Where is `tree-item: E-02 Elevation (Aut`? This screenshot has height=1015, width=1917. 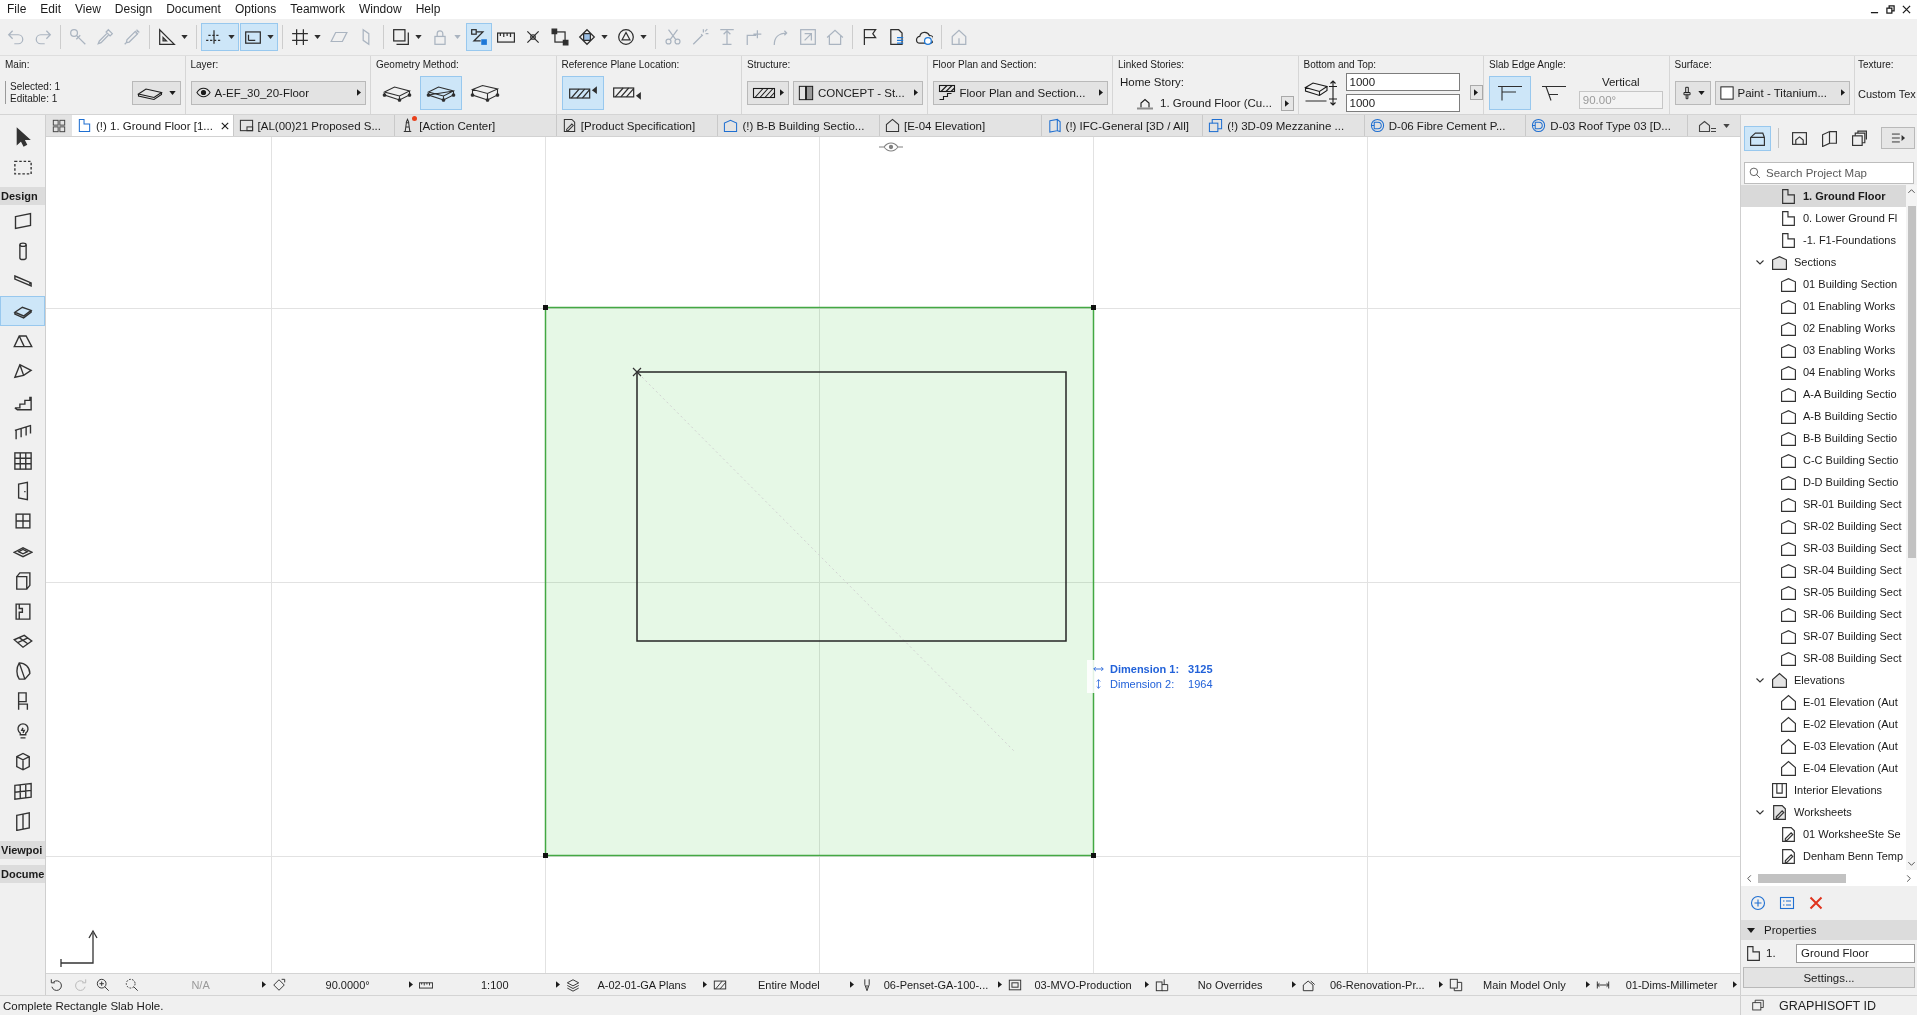
tree-item: E-02 Elevation (Aut is located at coordinates (1823, 724).